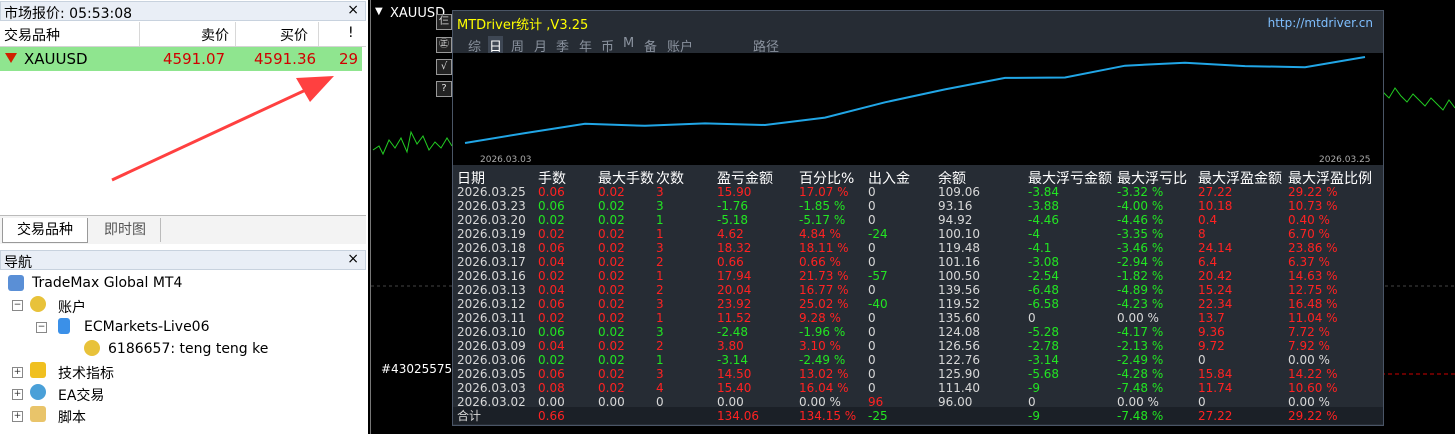 Image resolution: width=1455 pixels, height=434 pixels. Describe the element at coordinates (1140, 248) in the screenshot. I see `table-cell: -3.46 %` at that location.